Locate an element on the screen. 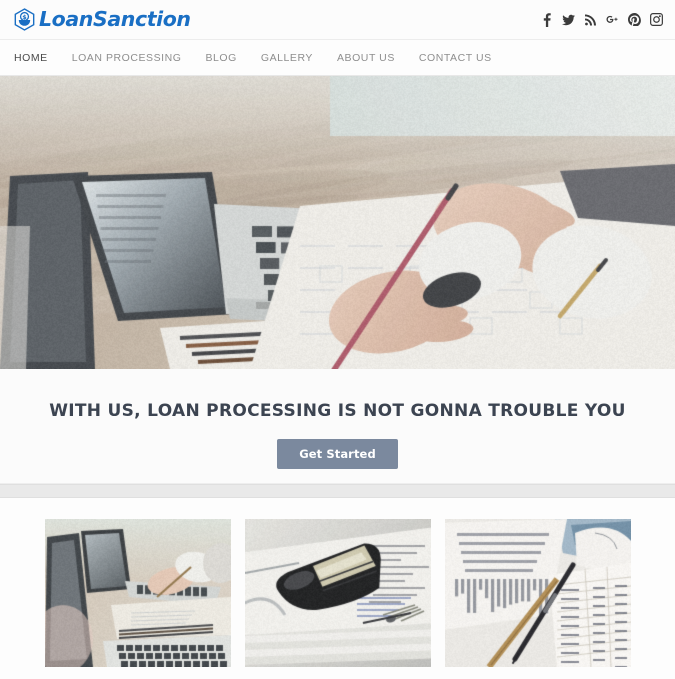 This screenshot has height=679, width=675. social-links is located at coordinates (601, 19).